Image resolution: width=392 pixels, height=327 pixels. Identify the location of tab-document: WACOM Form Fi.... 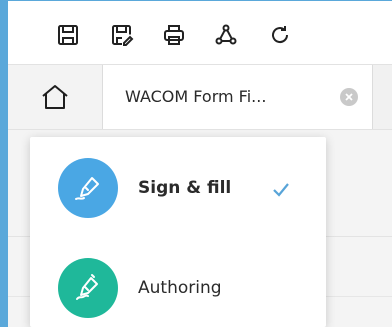
(238, 97).